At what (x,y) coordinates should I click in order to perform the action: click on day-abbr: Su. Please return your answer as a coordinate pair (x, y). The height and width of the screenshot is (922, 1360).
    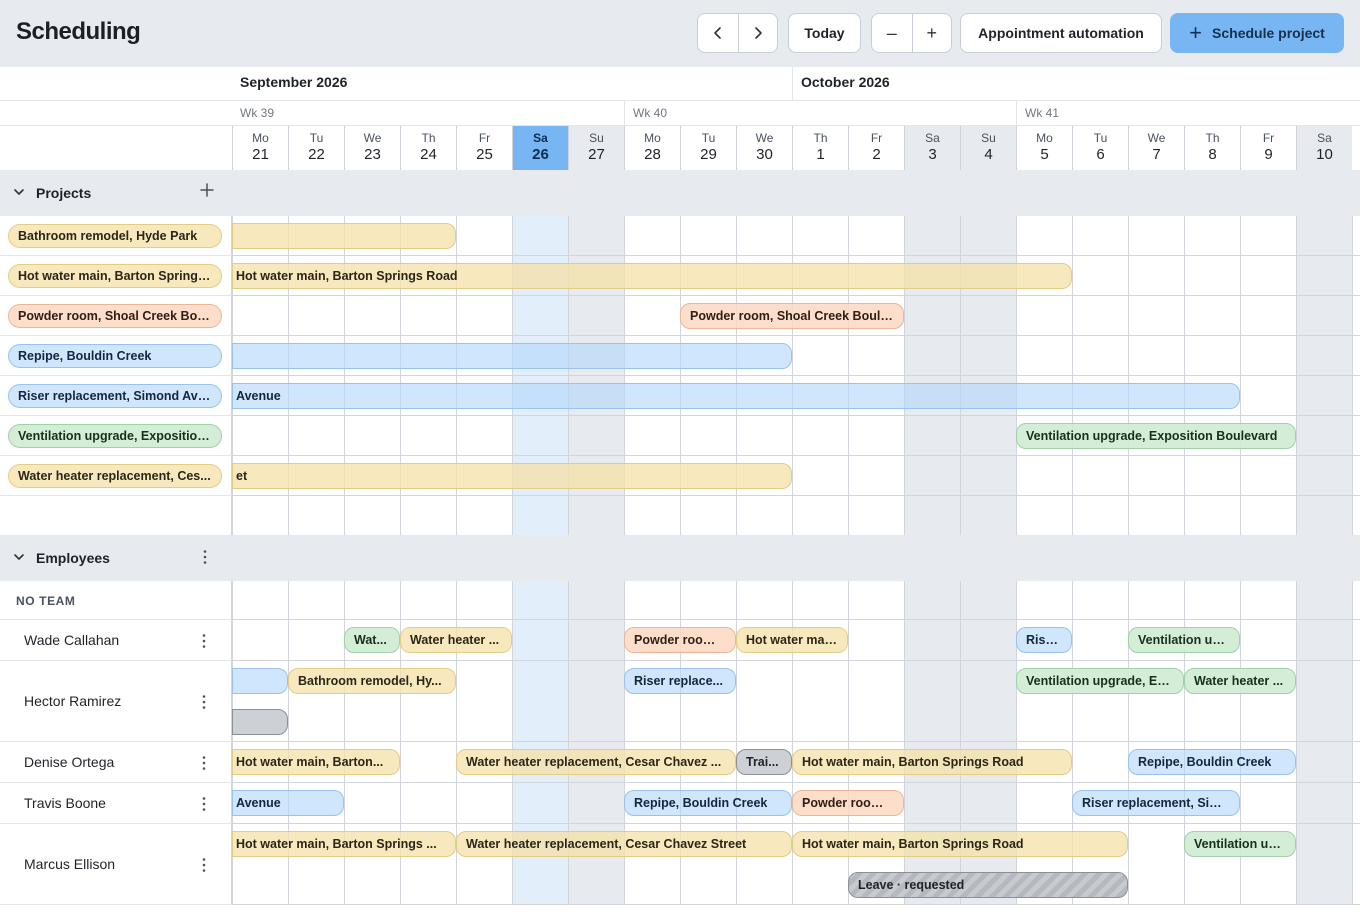
    Looking at the image, I should click on (596, 138).